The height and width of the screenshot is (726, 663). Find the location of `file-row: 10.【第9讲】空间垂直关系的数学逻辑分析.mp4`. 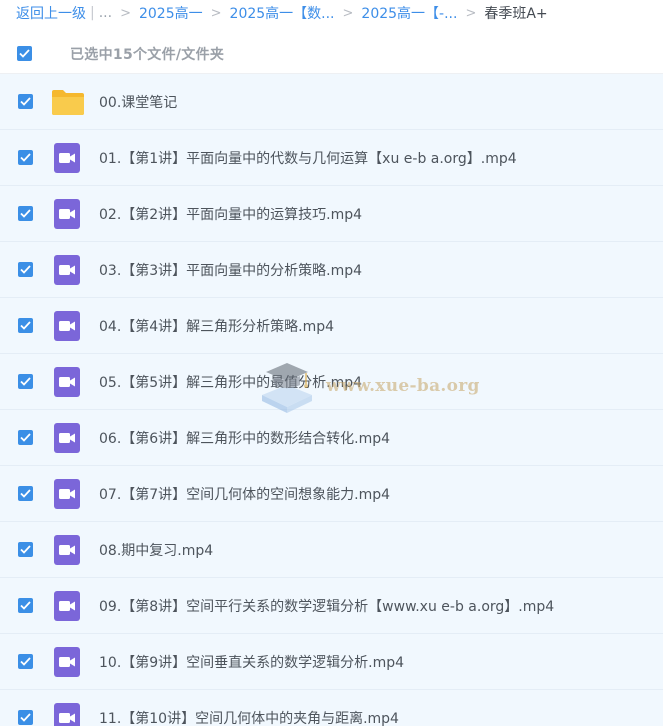

file-row: 10.【第9讲】空间垂直关系的数学逻辑分析.mp4 is located at coordinates (331, 662).